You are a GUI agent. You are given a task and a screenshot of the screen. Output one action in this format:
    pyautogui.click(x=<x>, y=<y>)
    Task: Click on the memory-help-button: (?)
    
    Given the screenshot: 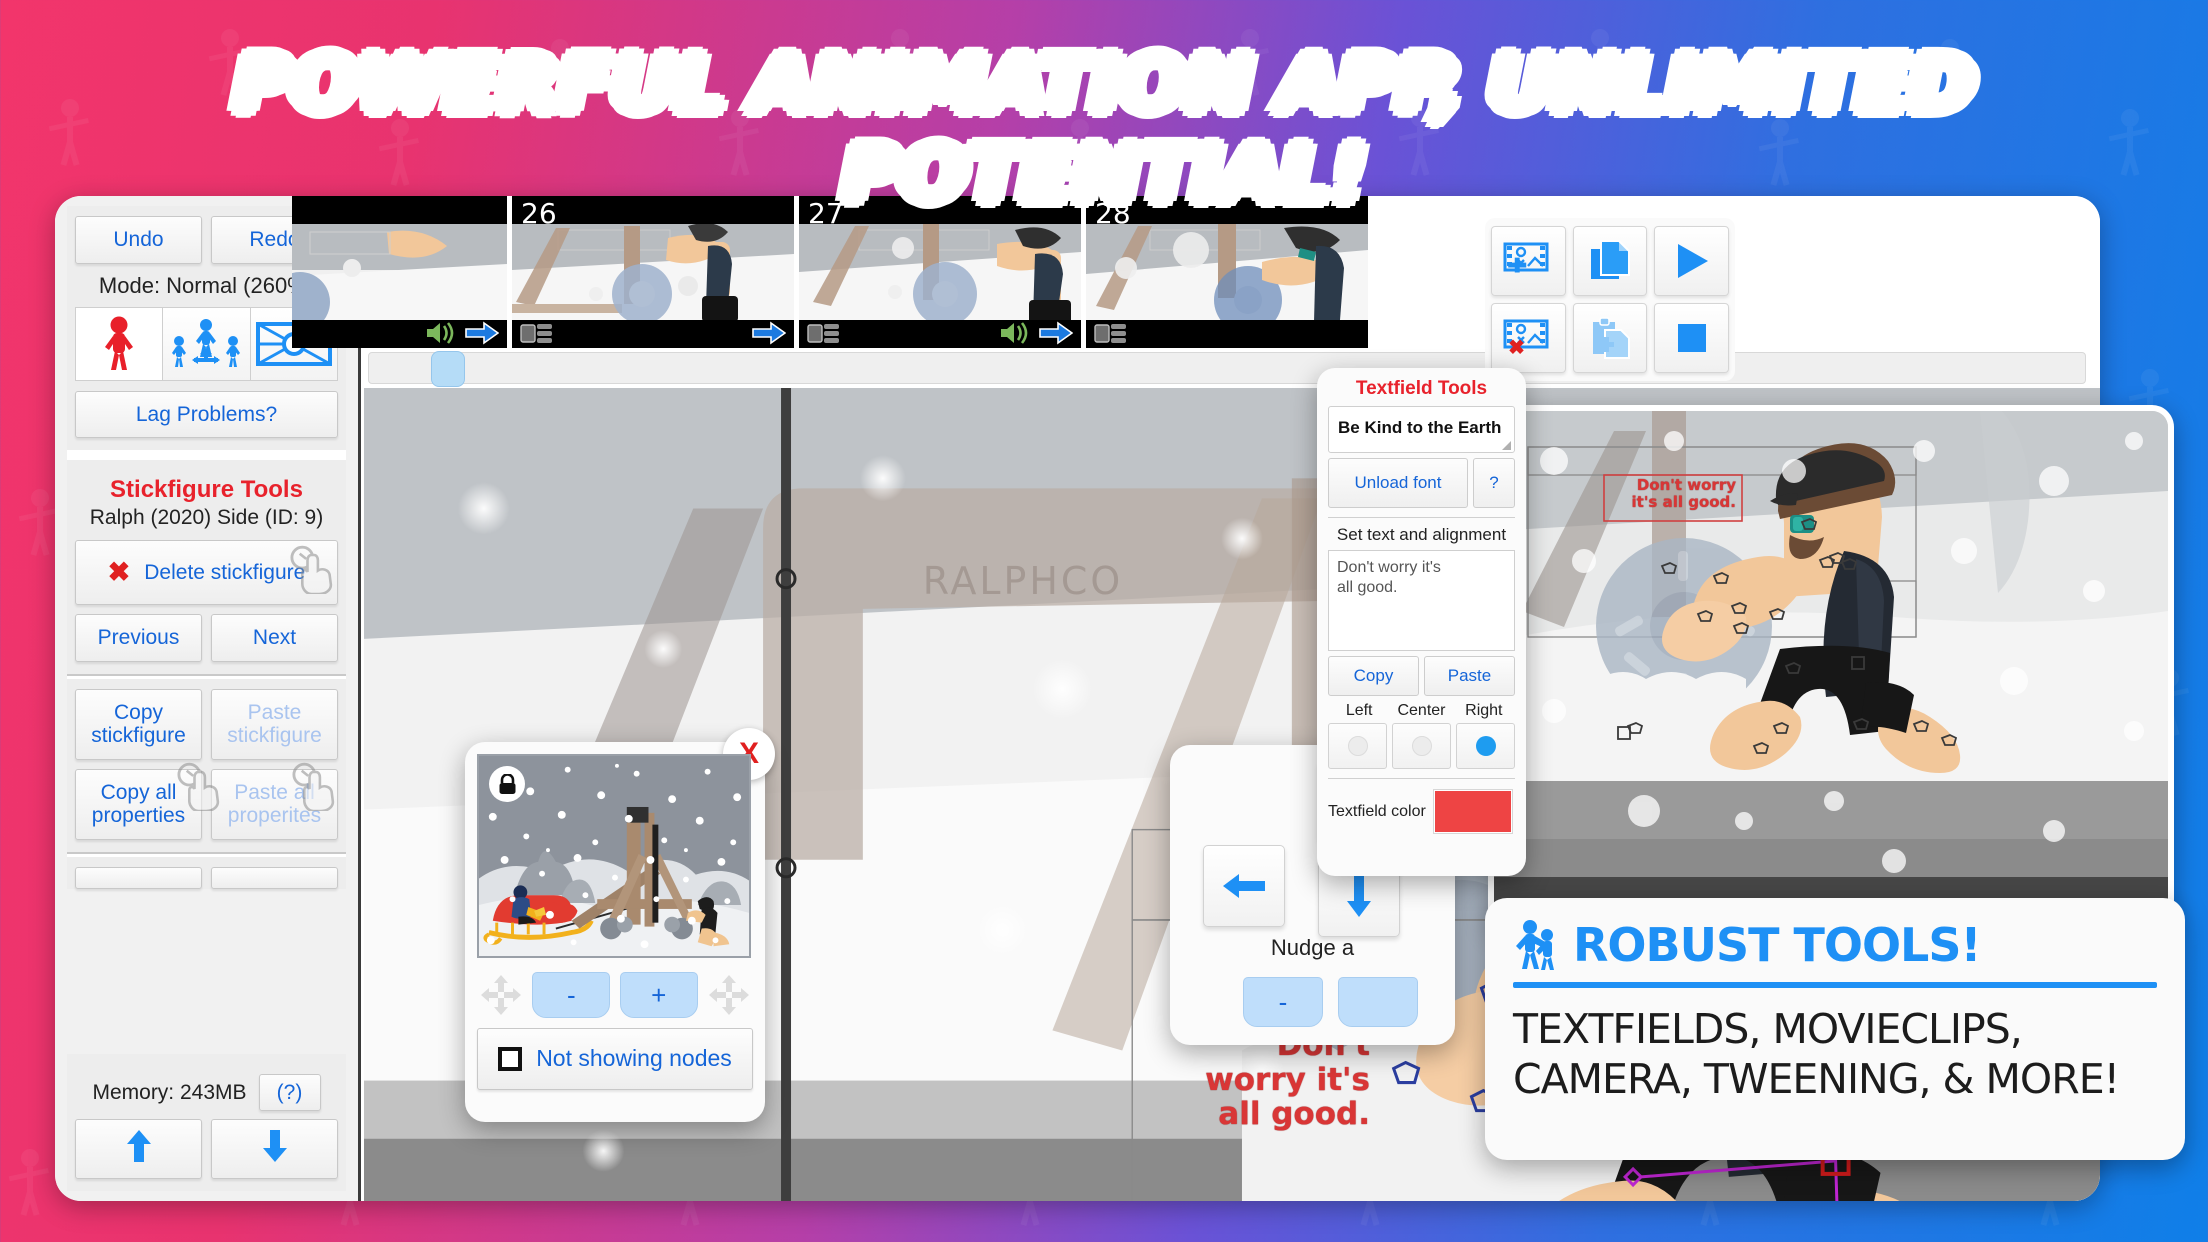 What is the action you would take?
    pyautogui.click(x=289, y=1092)
    